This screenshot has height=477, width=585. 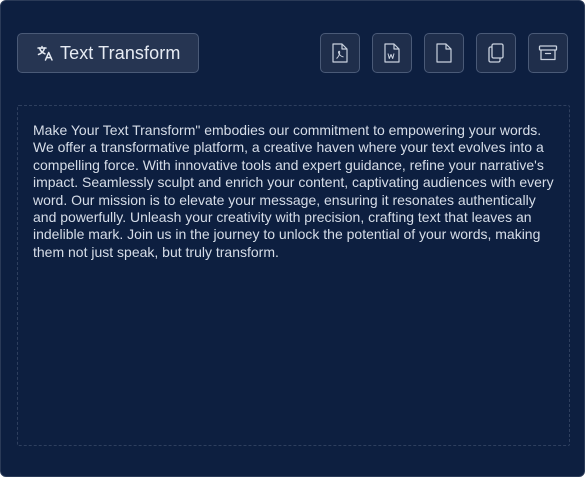 I want to click on new-document-button, so click(x=444, y=53).